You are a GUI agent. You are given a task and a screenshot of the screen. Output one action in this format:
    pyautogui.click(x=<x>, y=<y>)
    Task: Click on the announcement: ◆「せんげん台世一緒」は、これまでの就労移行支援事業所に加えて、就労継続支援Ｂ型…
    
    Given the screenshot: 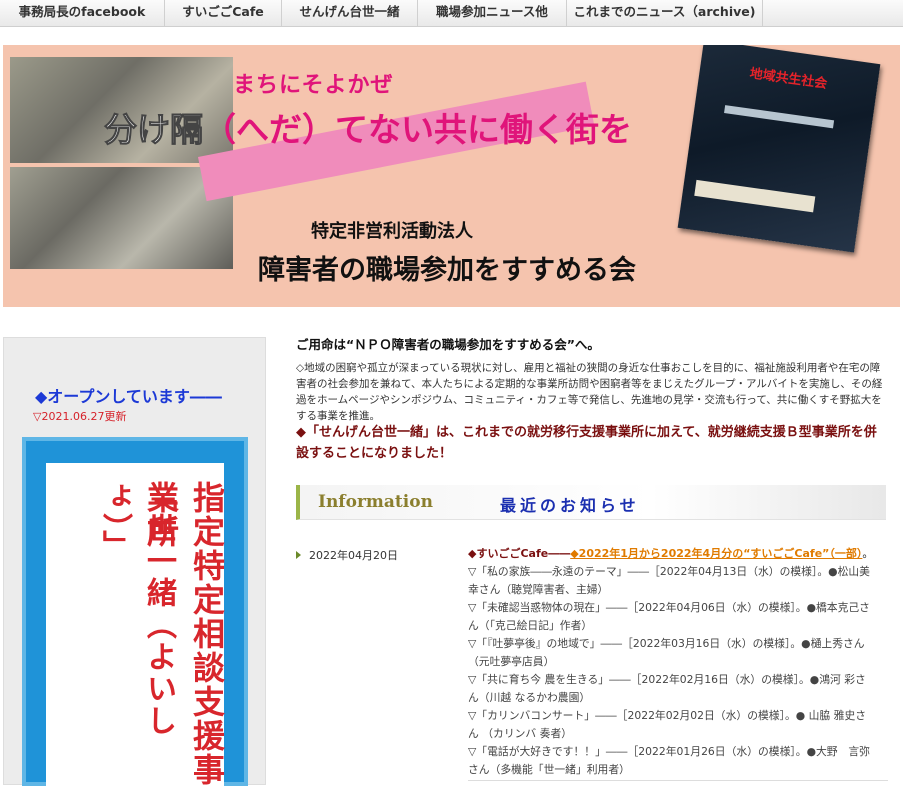 What is the action you would take?
    pyautogui.click(x=586, y=443)
    